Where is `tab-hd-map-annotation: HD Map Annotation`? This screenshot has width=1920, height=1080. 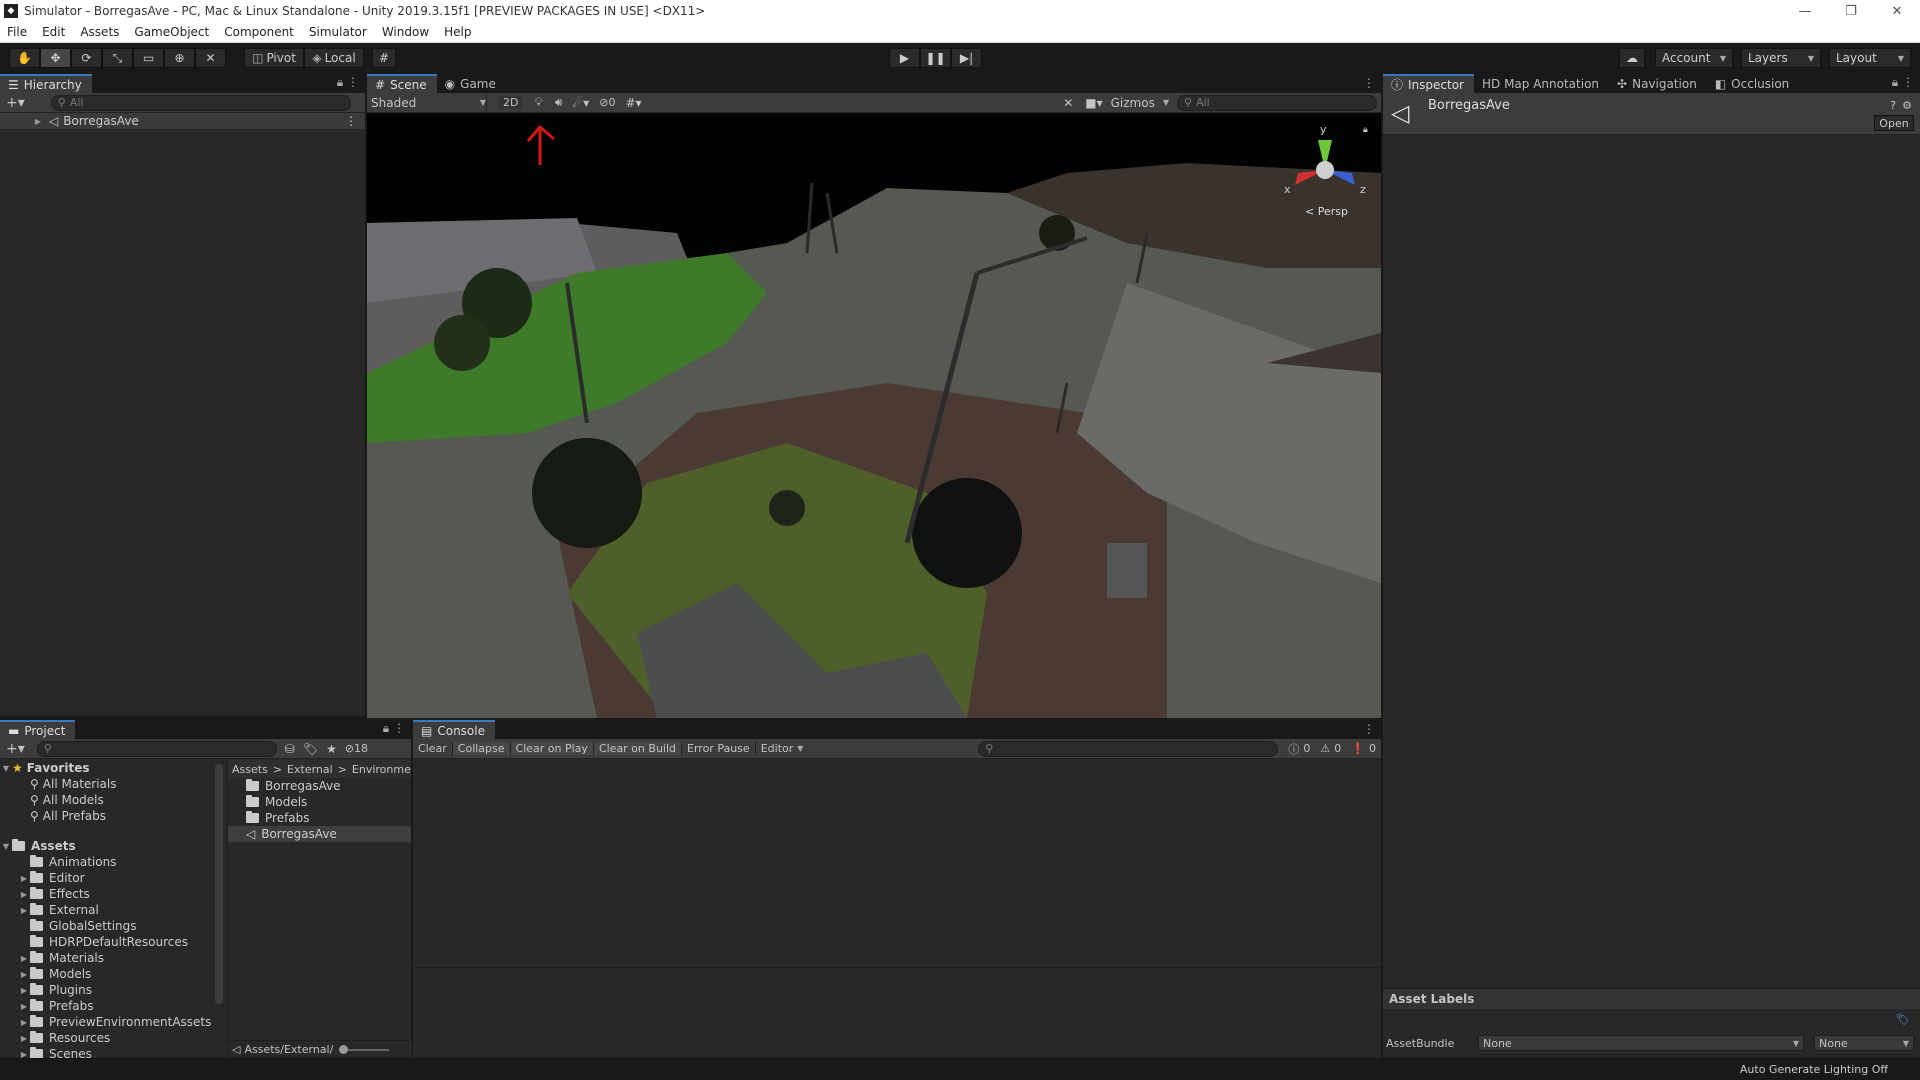
tab-hd-map-annotation: HD Map Annotation is located at coordinates (1541, 83).